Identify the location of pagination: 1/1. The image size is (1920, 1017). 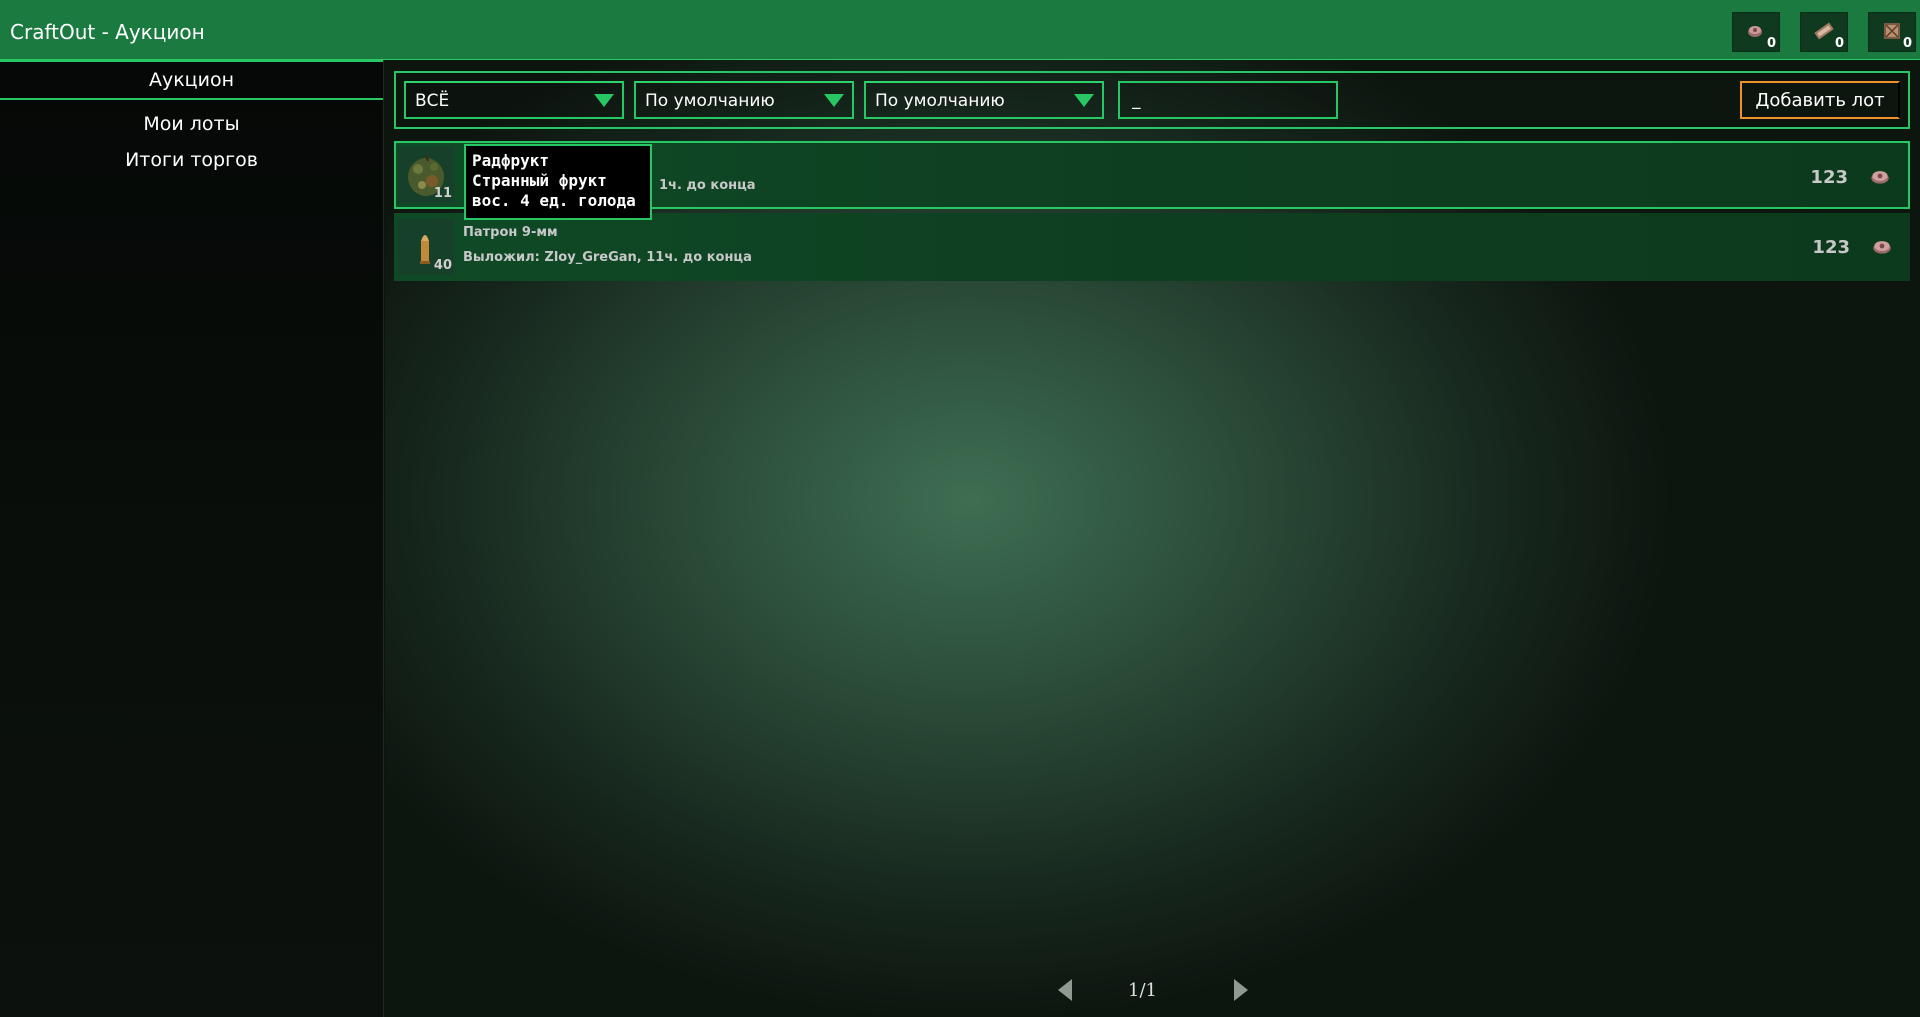
(1150, 990).